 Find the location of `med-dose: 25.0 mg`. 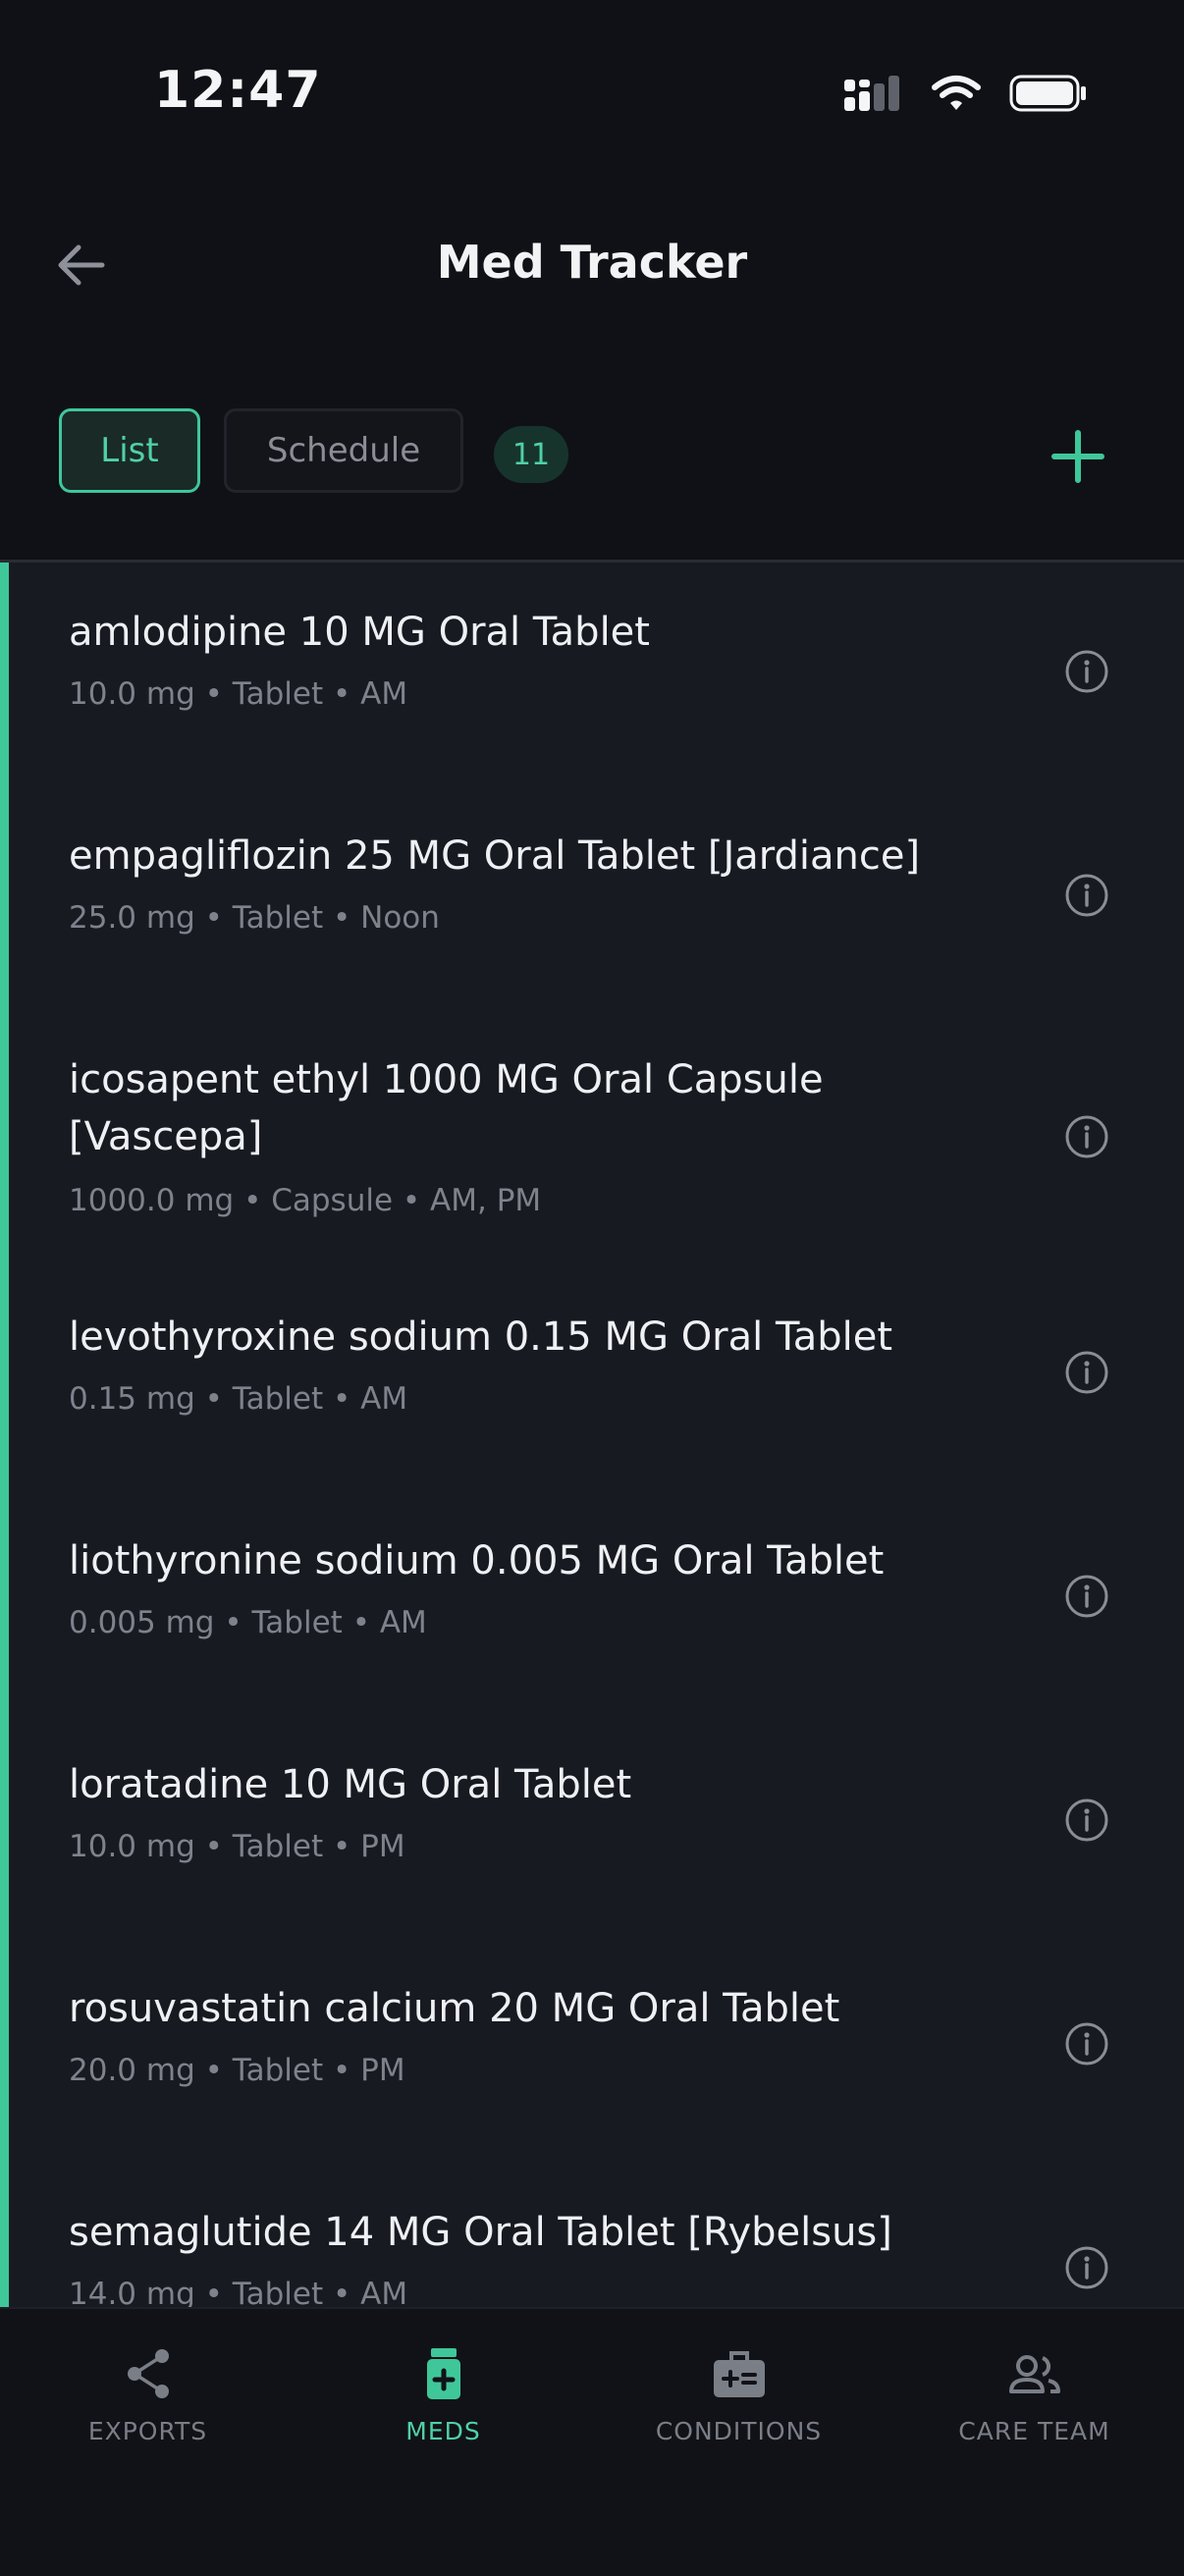

med-dose: 25.0 mg is located at coordinates (132, 918).